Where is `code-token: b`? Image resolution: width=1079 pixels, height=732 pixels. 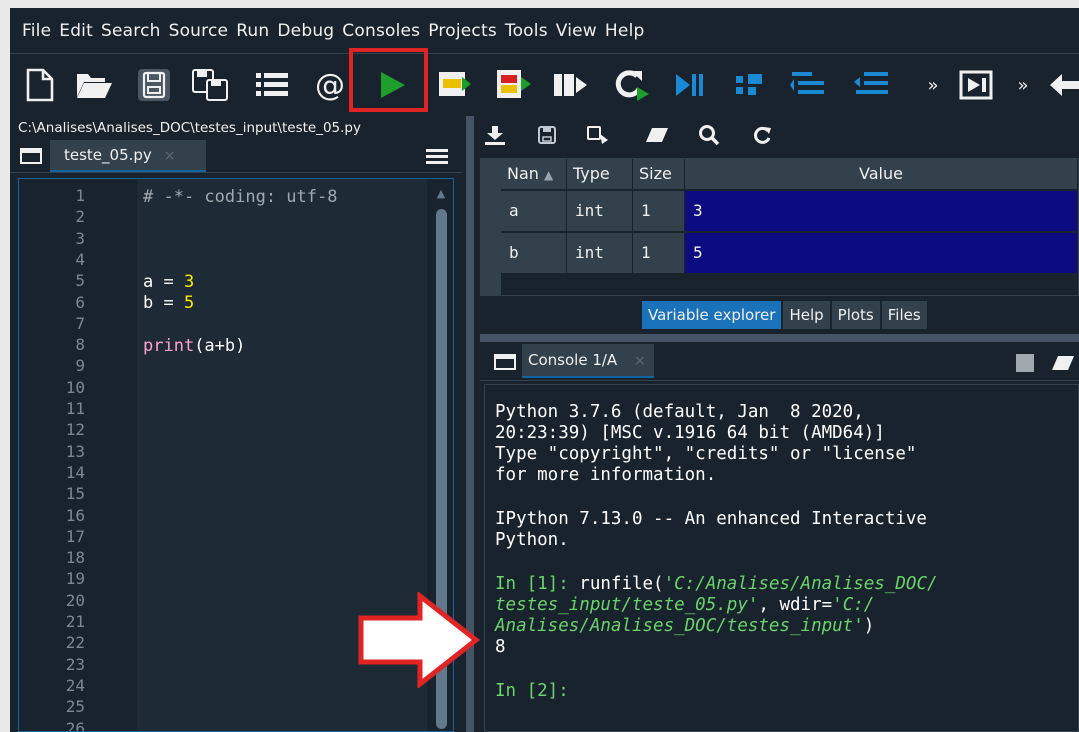 code-token: b is located at coordinates (148, 303).